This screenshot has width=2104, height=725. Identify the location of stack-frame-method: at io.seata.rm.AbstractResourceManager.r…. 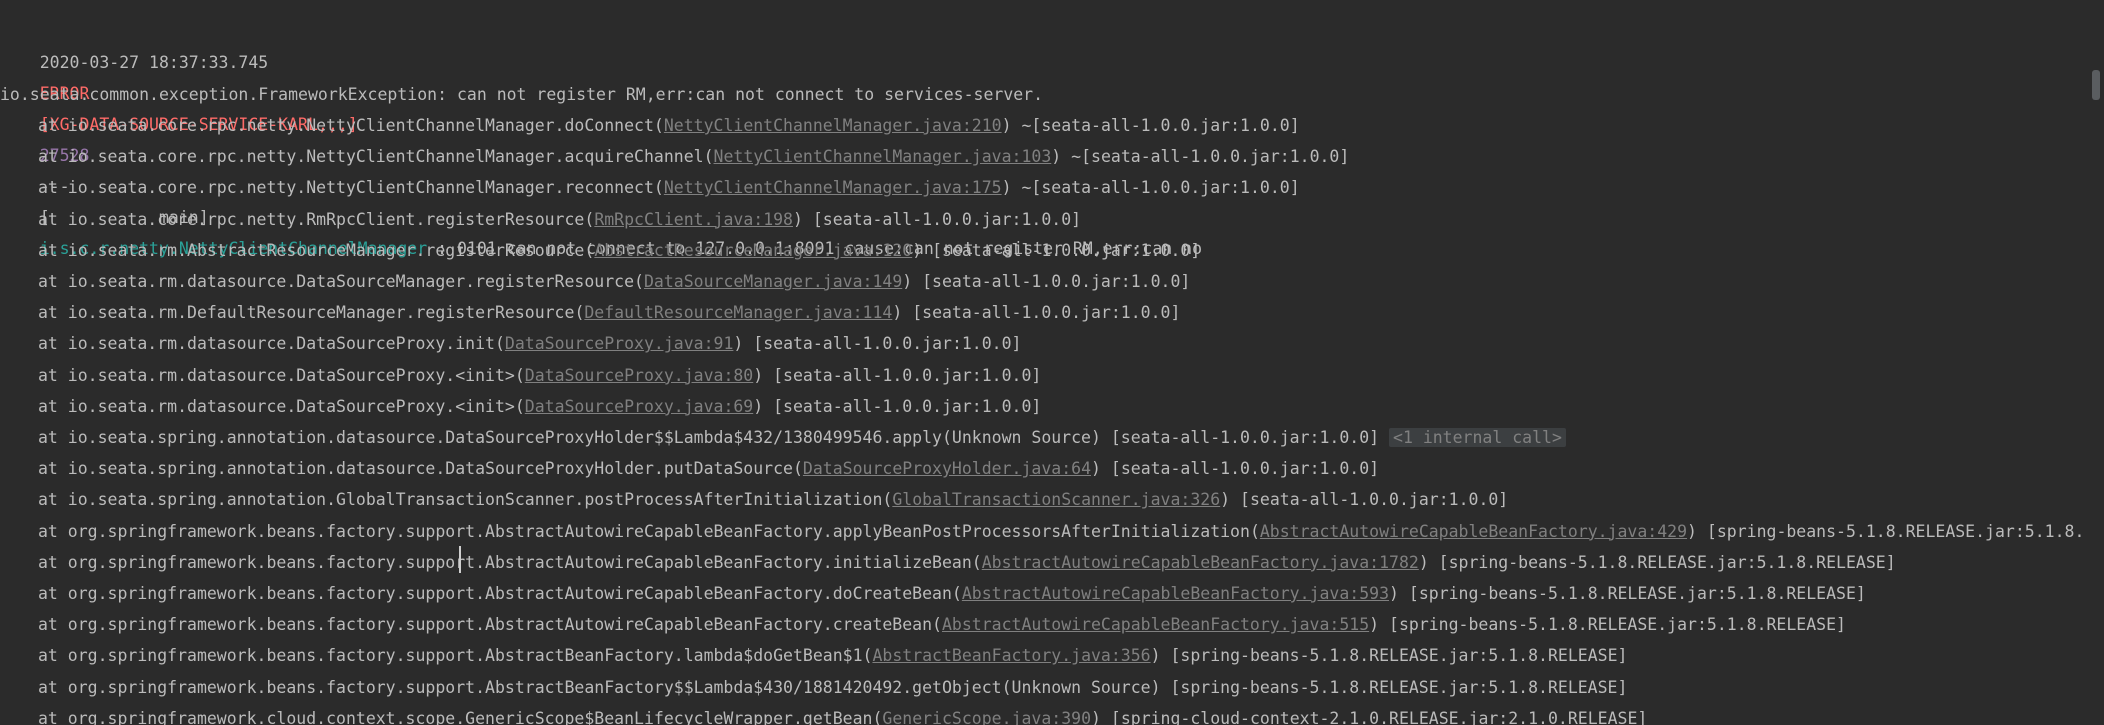
(311, 250).